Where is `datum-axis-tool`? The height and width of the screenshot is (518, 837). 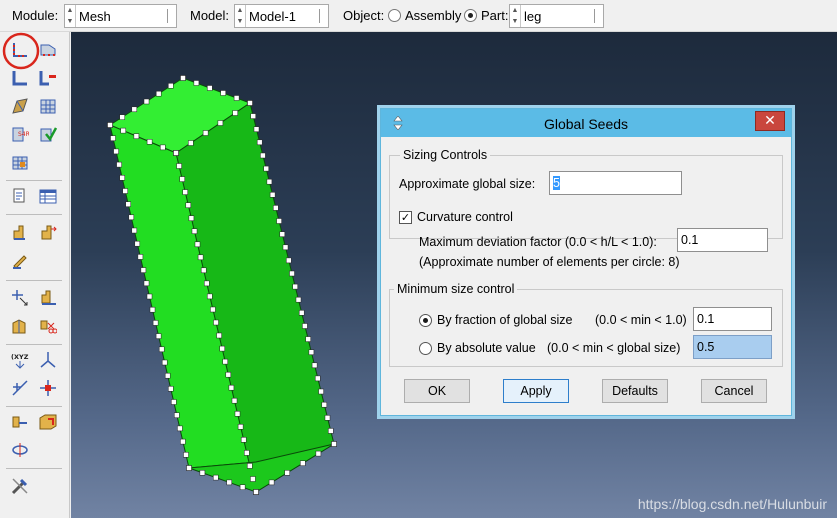 datum-axis-tool is located at coordinates (48, 360).